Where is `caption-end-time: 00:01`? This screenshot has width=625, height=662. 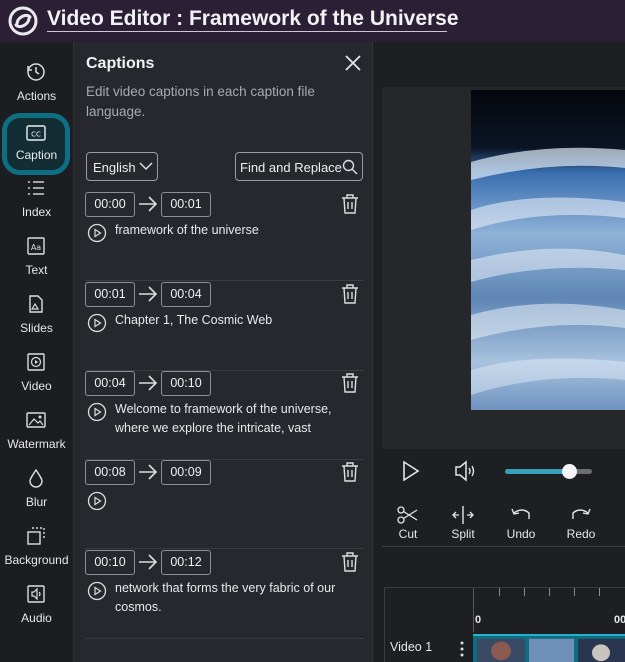
caption-end-time: 00:01 is located at coordinates (186, 204).